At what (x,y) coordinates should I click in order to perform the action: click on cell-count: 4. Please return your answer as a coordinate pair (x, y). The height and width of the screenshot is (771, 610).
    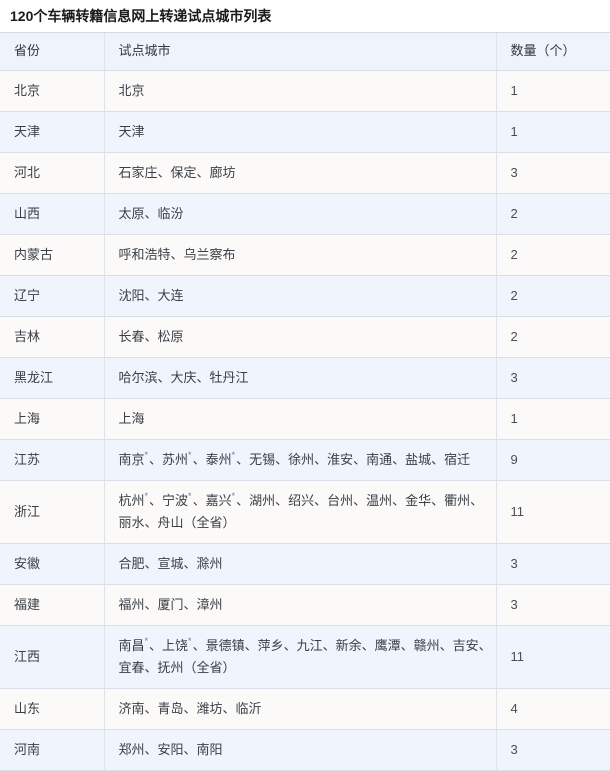
    Looking at the image, I should click on (553, 709).